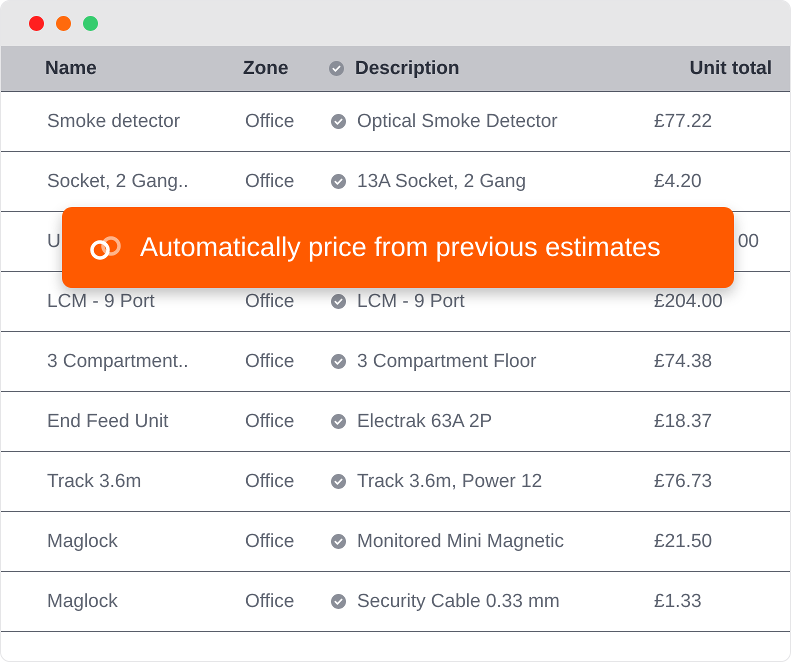 This screenshot has height=662, width=791. Describe the element at coordinates (101, 301) in the screenshot. I see `table-cell-text: LCM - 9 Port` at that location.